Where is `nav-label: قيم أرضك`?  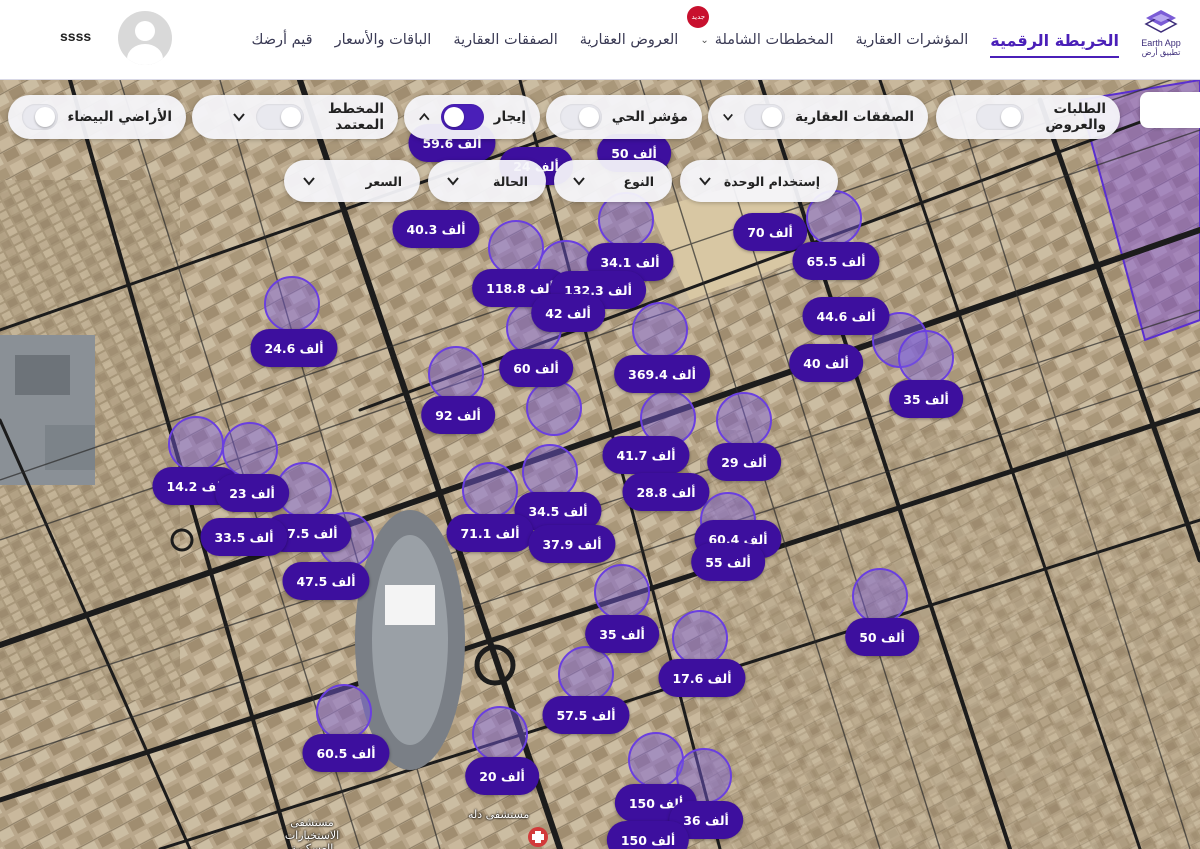 nav-label: قيم أرضك is located at coordinates (282, 40).